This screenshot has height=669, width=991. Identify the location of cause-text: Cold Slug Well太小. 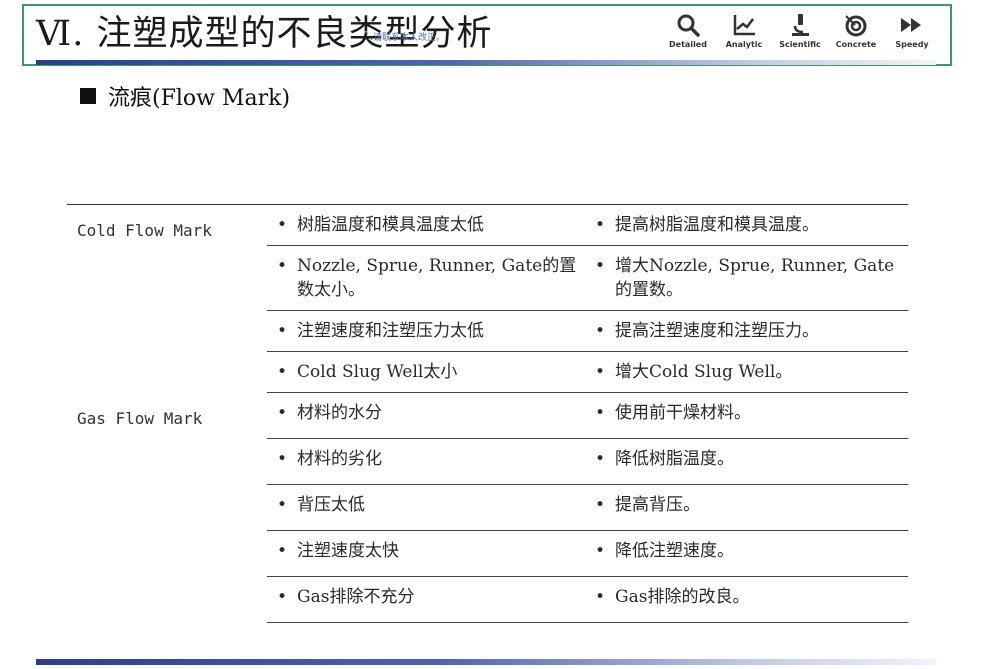
(377, 372).